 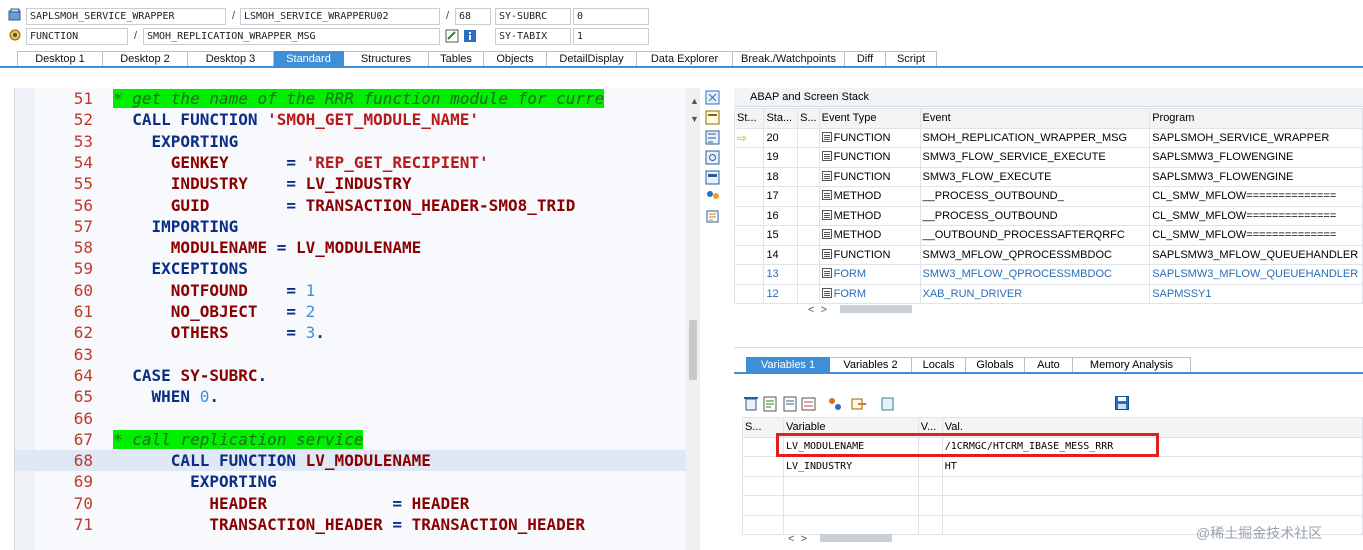 What do you see at coordinates (772, 293) in the screenshot?
I see `stack-row-level-text: 12` at bounding box center [772, 293].